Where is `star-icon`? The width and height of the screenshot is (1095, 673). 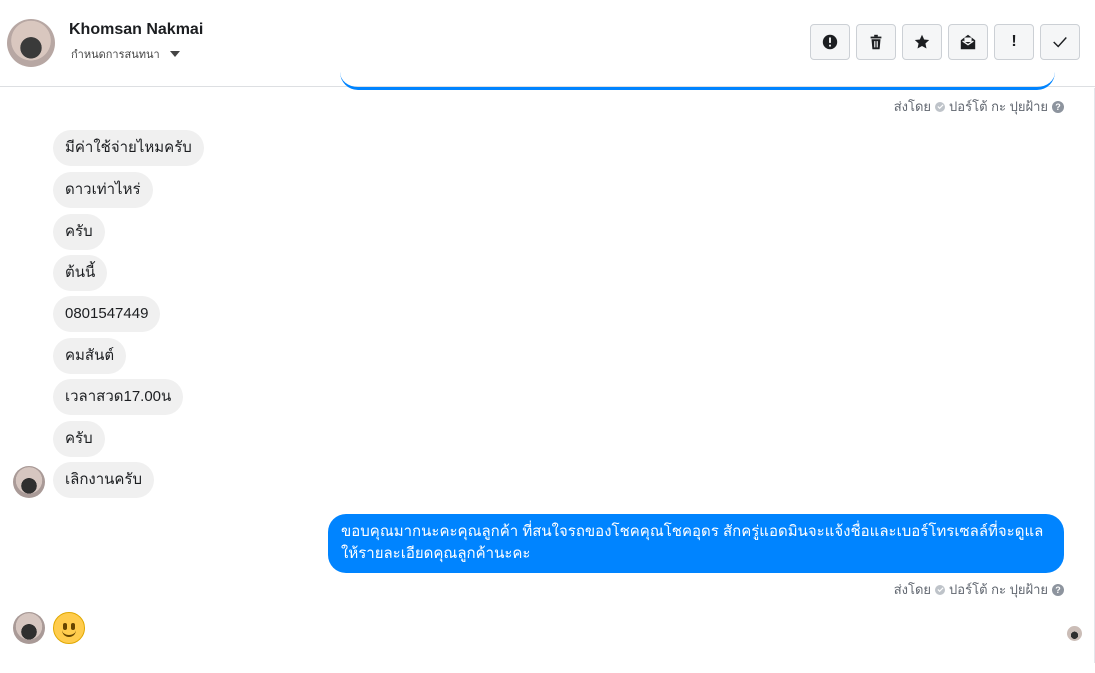 star-icon is located at coordinates (922, 41).